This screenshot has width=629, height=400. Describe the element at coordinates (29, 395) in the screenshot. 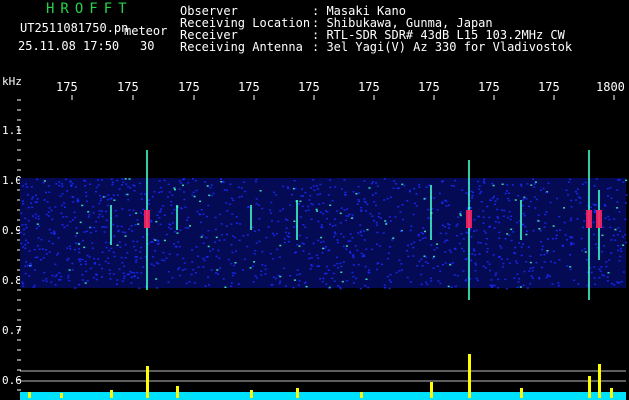

I see `level-peak` at that location.